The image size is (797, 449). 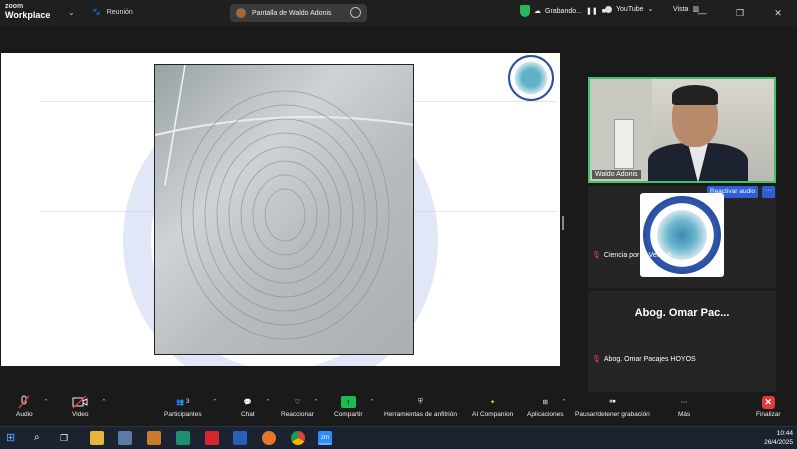 What do you see at coordinates (592, 11) in the screenshot?
I see `pause-icon: ❚❚` at bounding box center [592, 11].